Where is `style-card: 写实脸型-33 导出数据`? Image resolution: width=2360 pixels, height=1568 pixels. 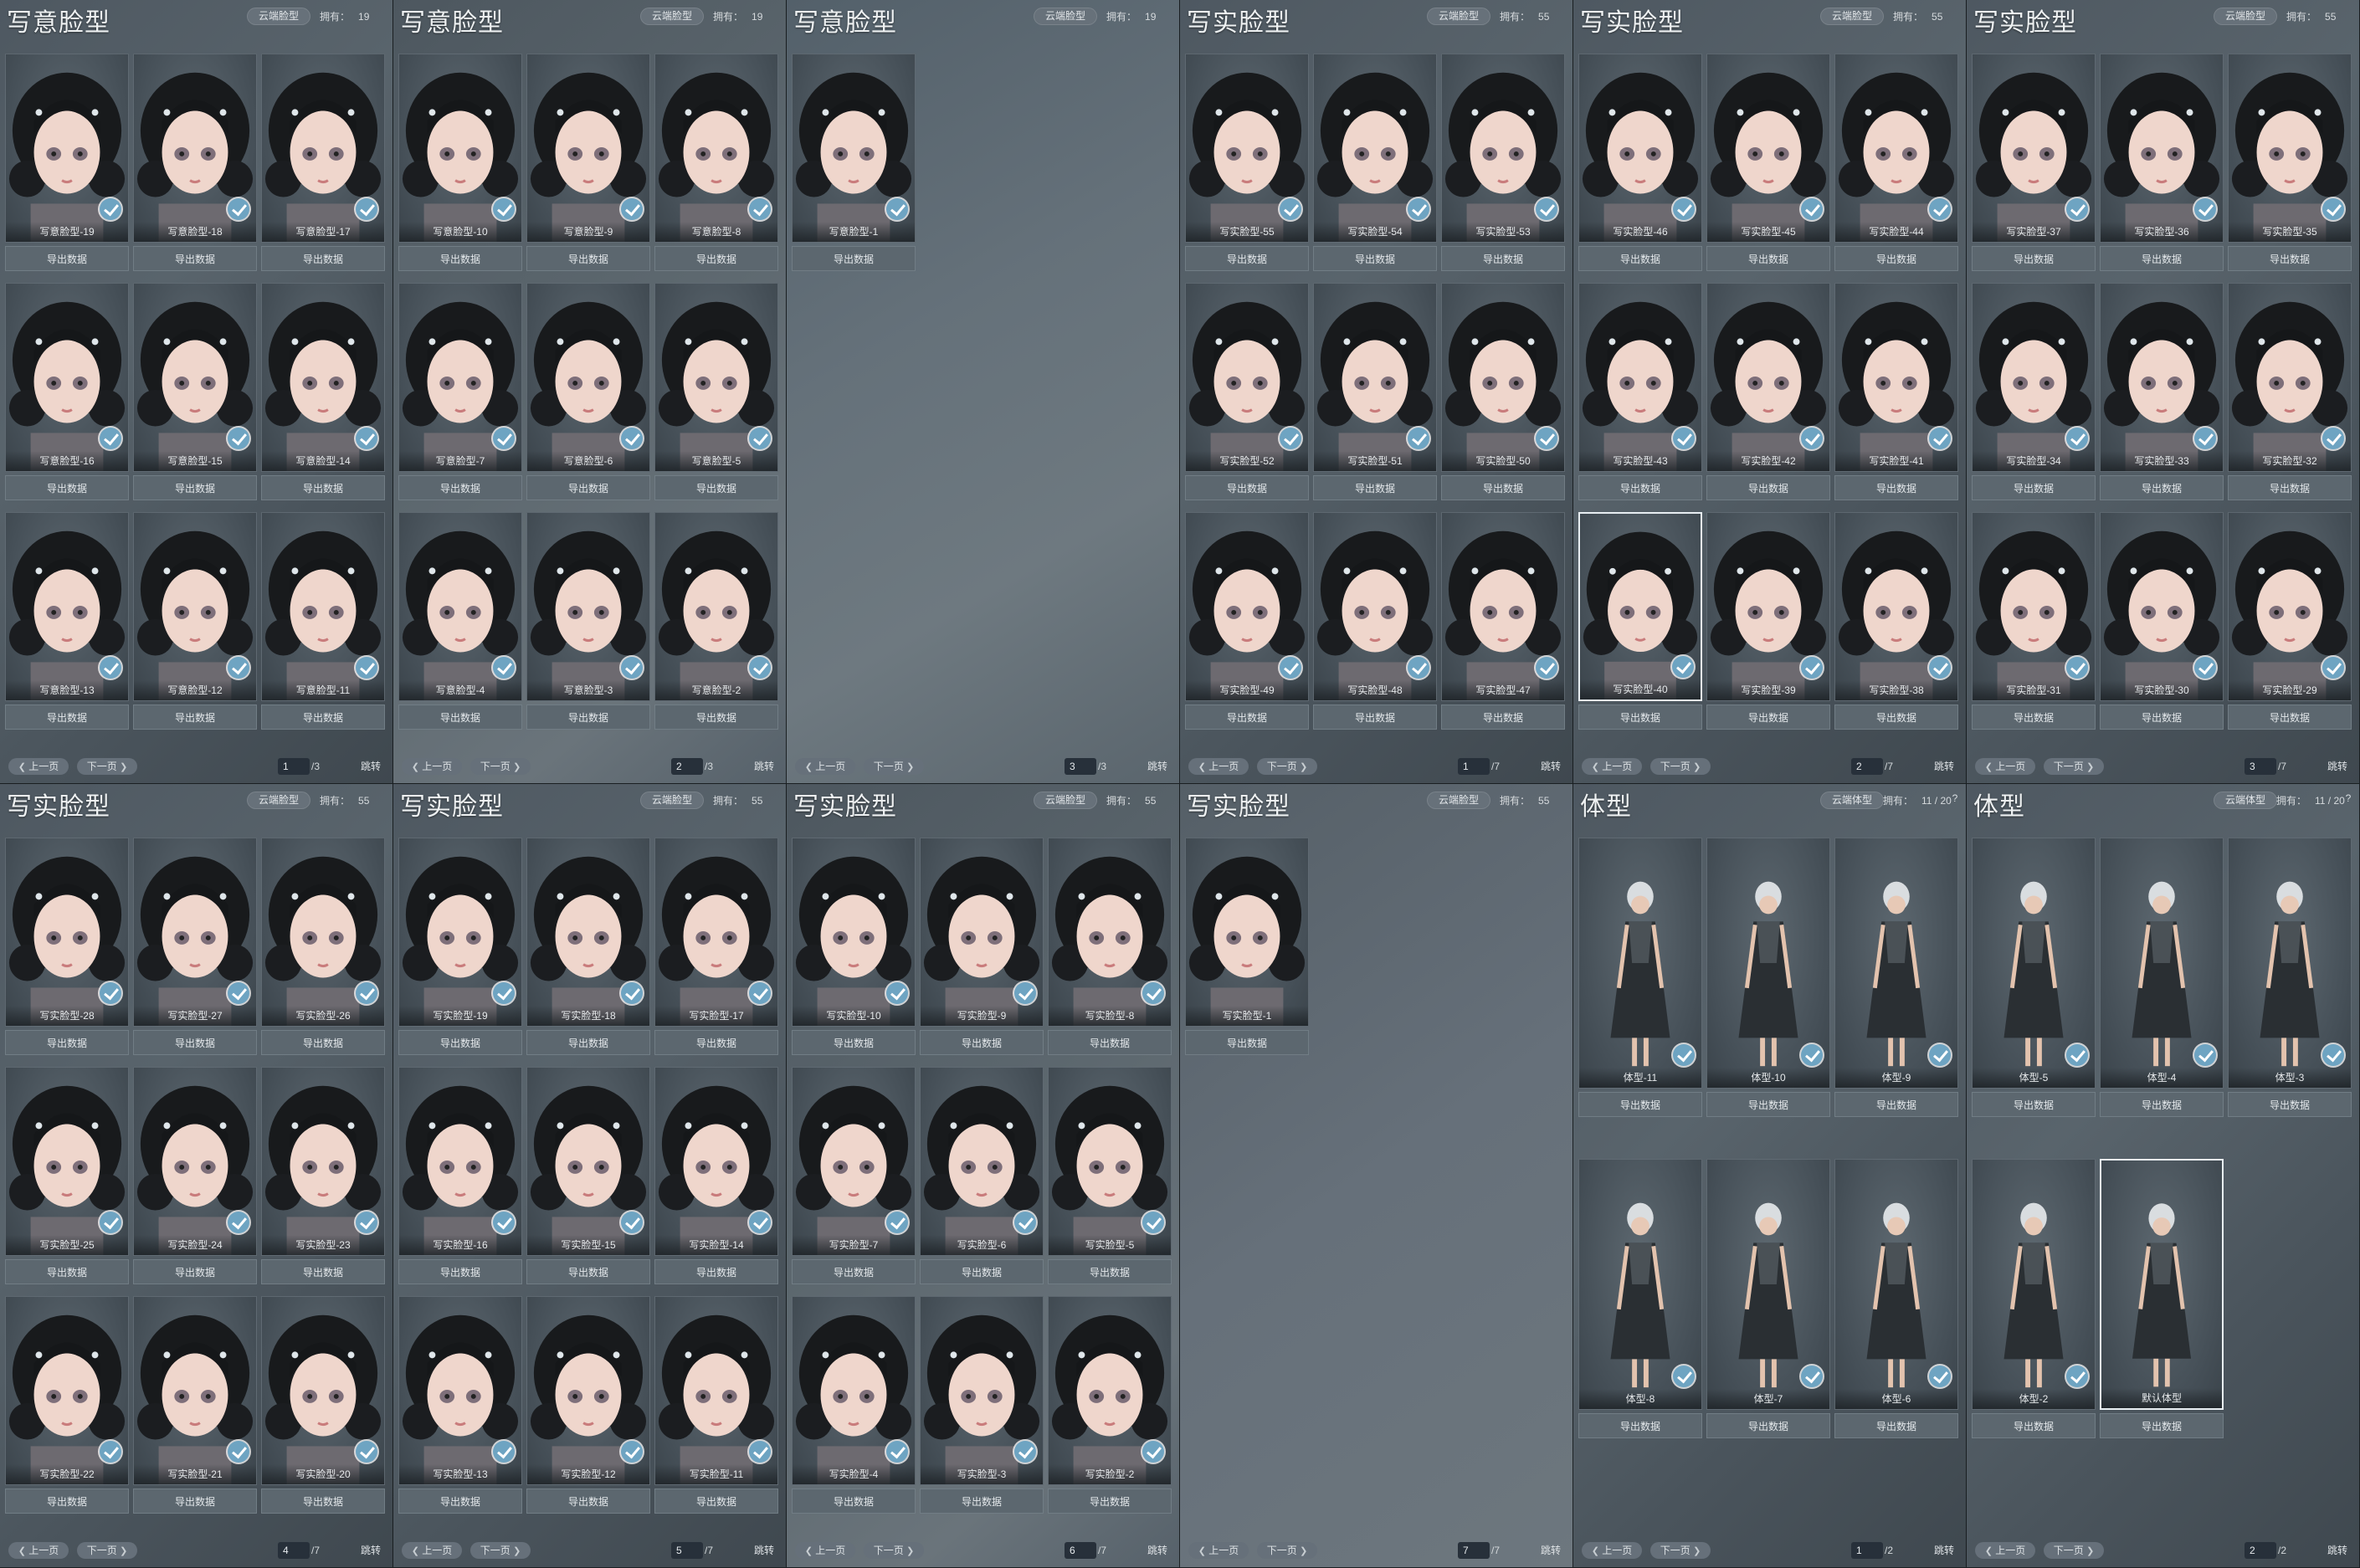 style-card: 写实脸型-33 导出数据 is located at coordinates (2162, 391).